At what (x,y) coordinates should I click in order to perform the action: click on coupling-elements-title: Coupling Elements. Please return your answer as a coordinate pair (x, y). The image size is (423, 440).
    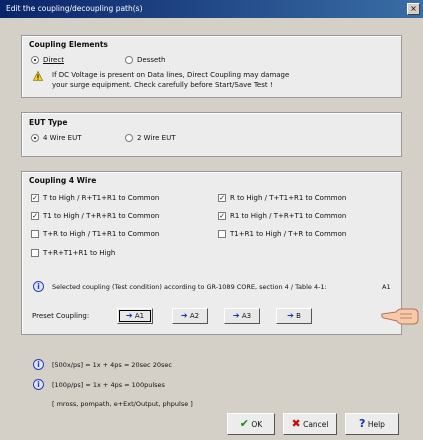
    Looking at the image, I should click on (68, 44).